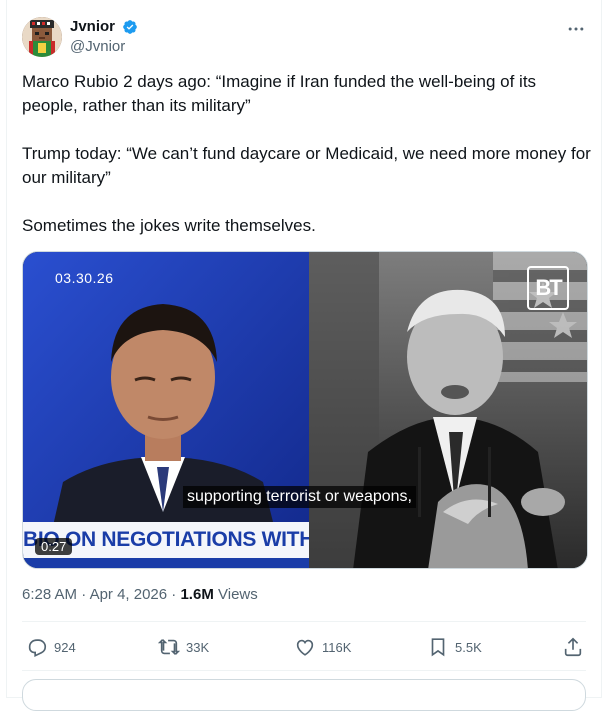 The width and height of the screenshot is (608, 711). I want to click on reply-icon, so click(37, 648).